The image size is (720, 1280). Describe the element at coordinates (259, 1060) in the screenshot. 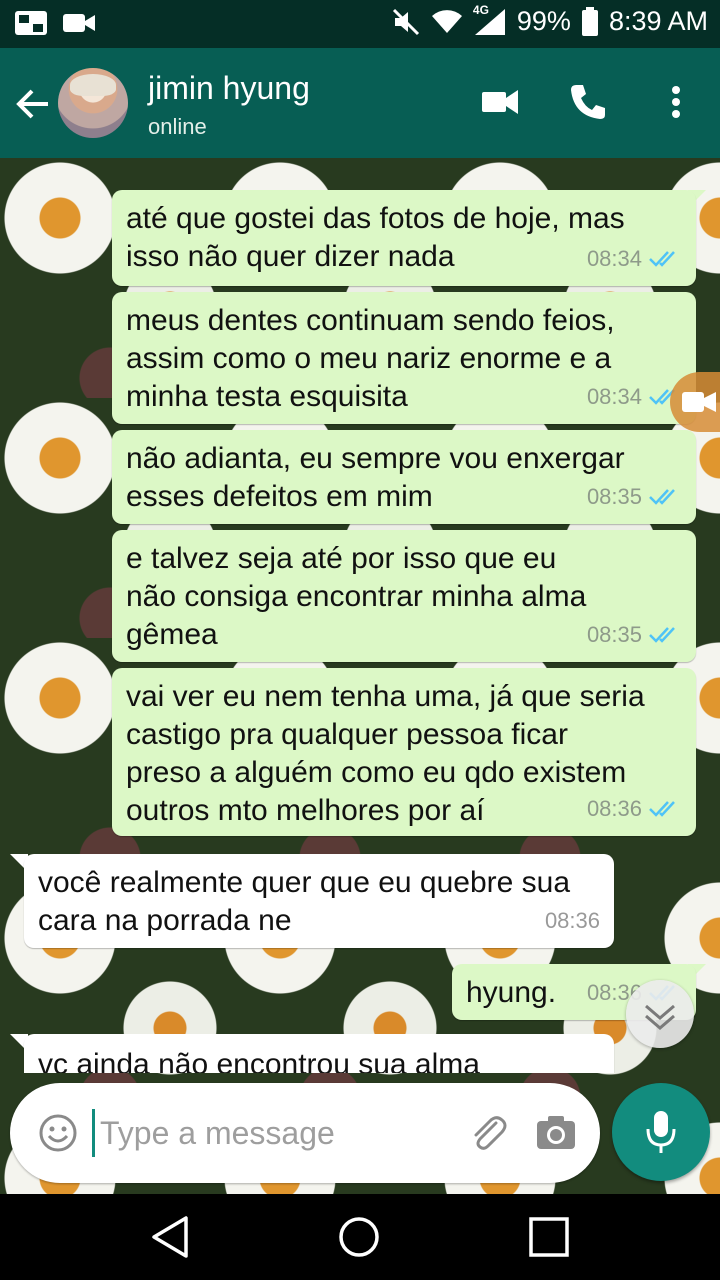

I see `message-text-line: vc ainda não encontrou sua alma` at that location.